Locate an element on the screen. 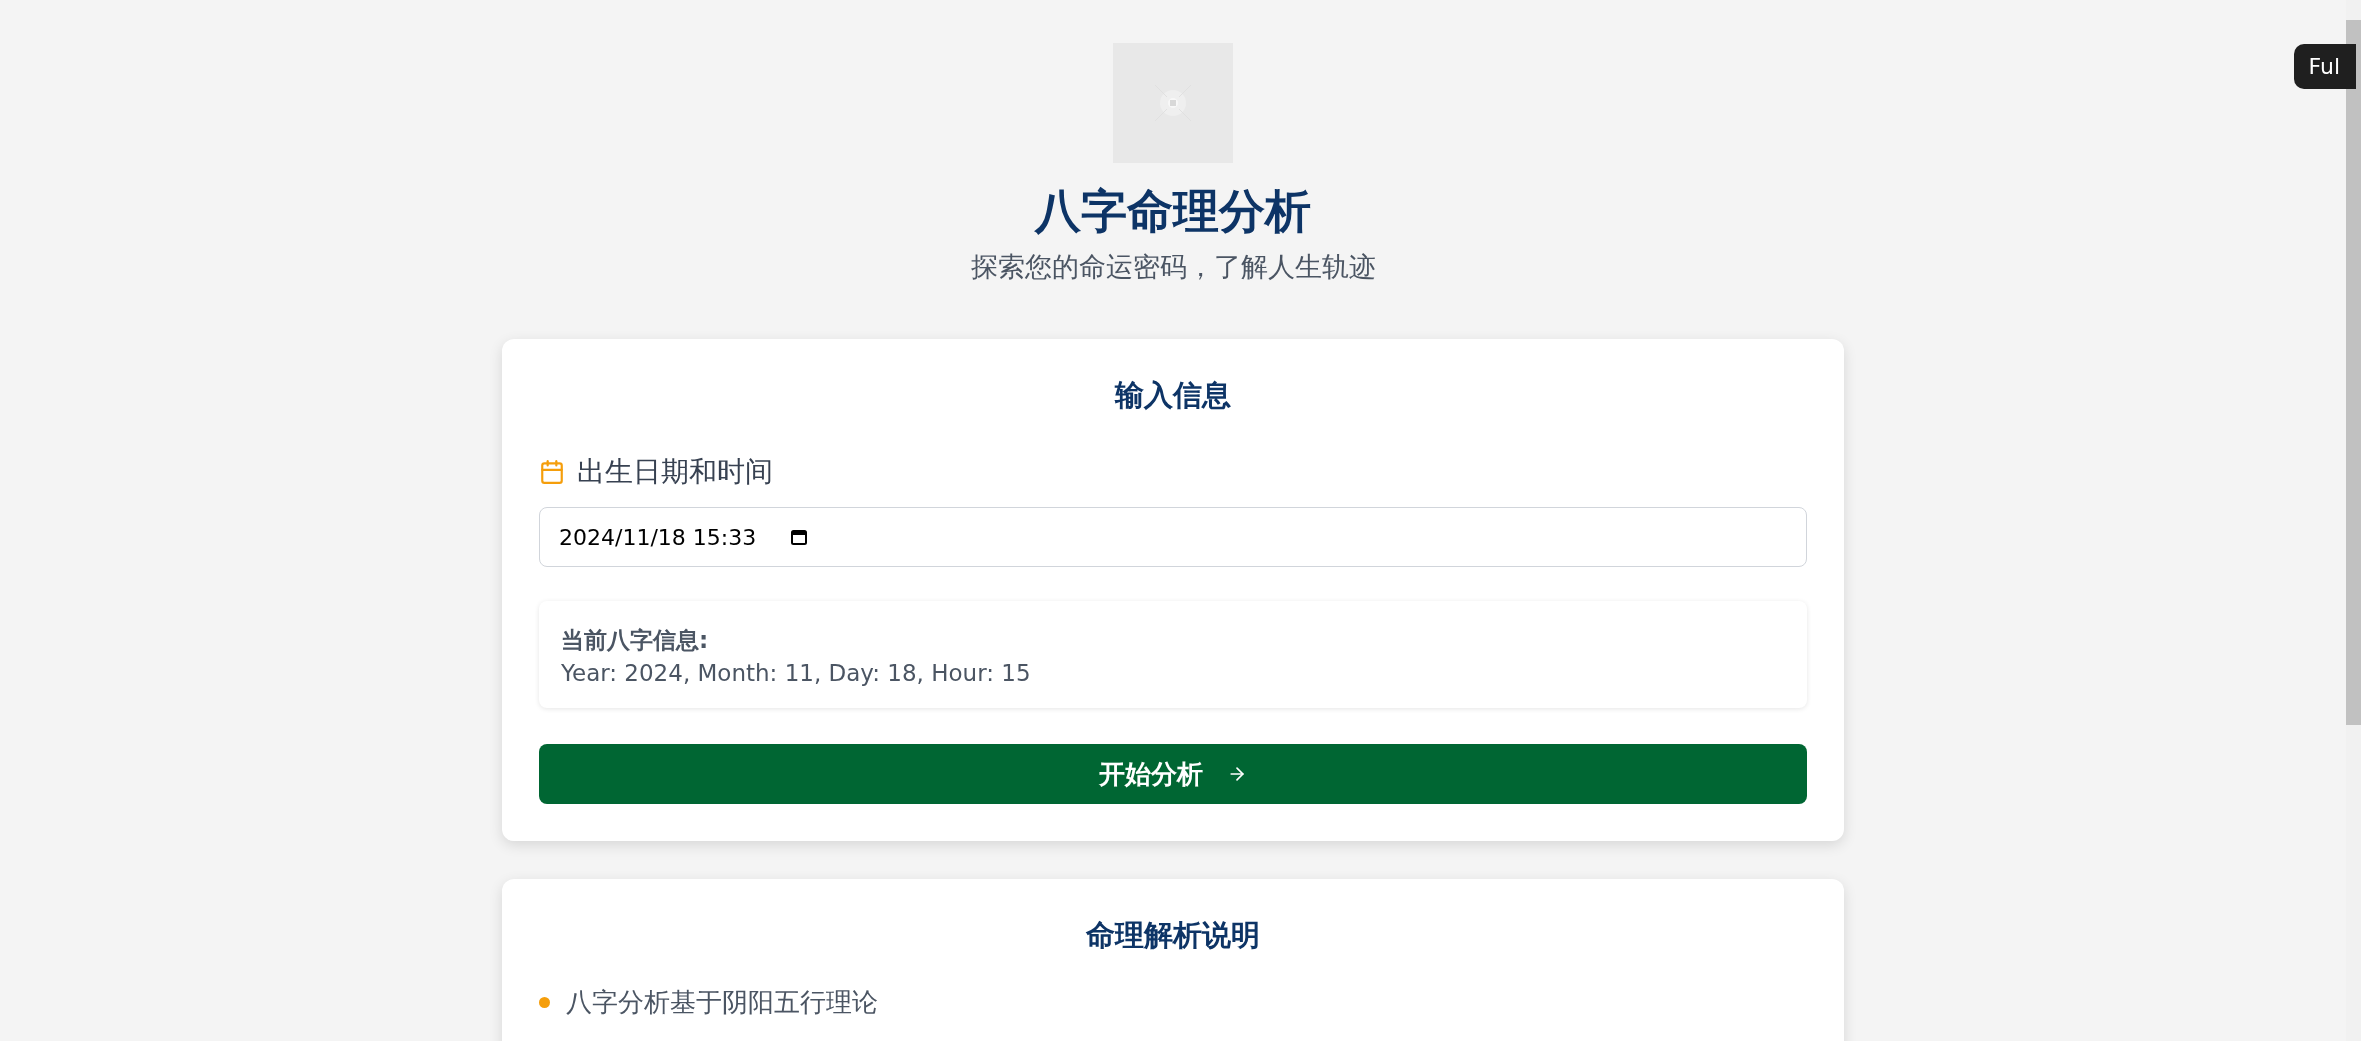  tooltip: Ful is located at coordinates (2325, 66).